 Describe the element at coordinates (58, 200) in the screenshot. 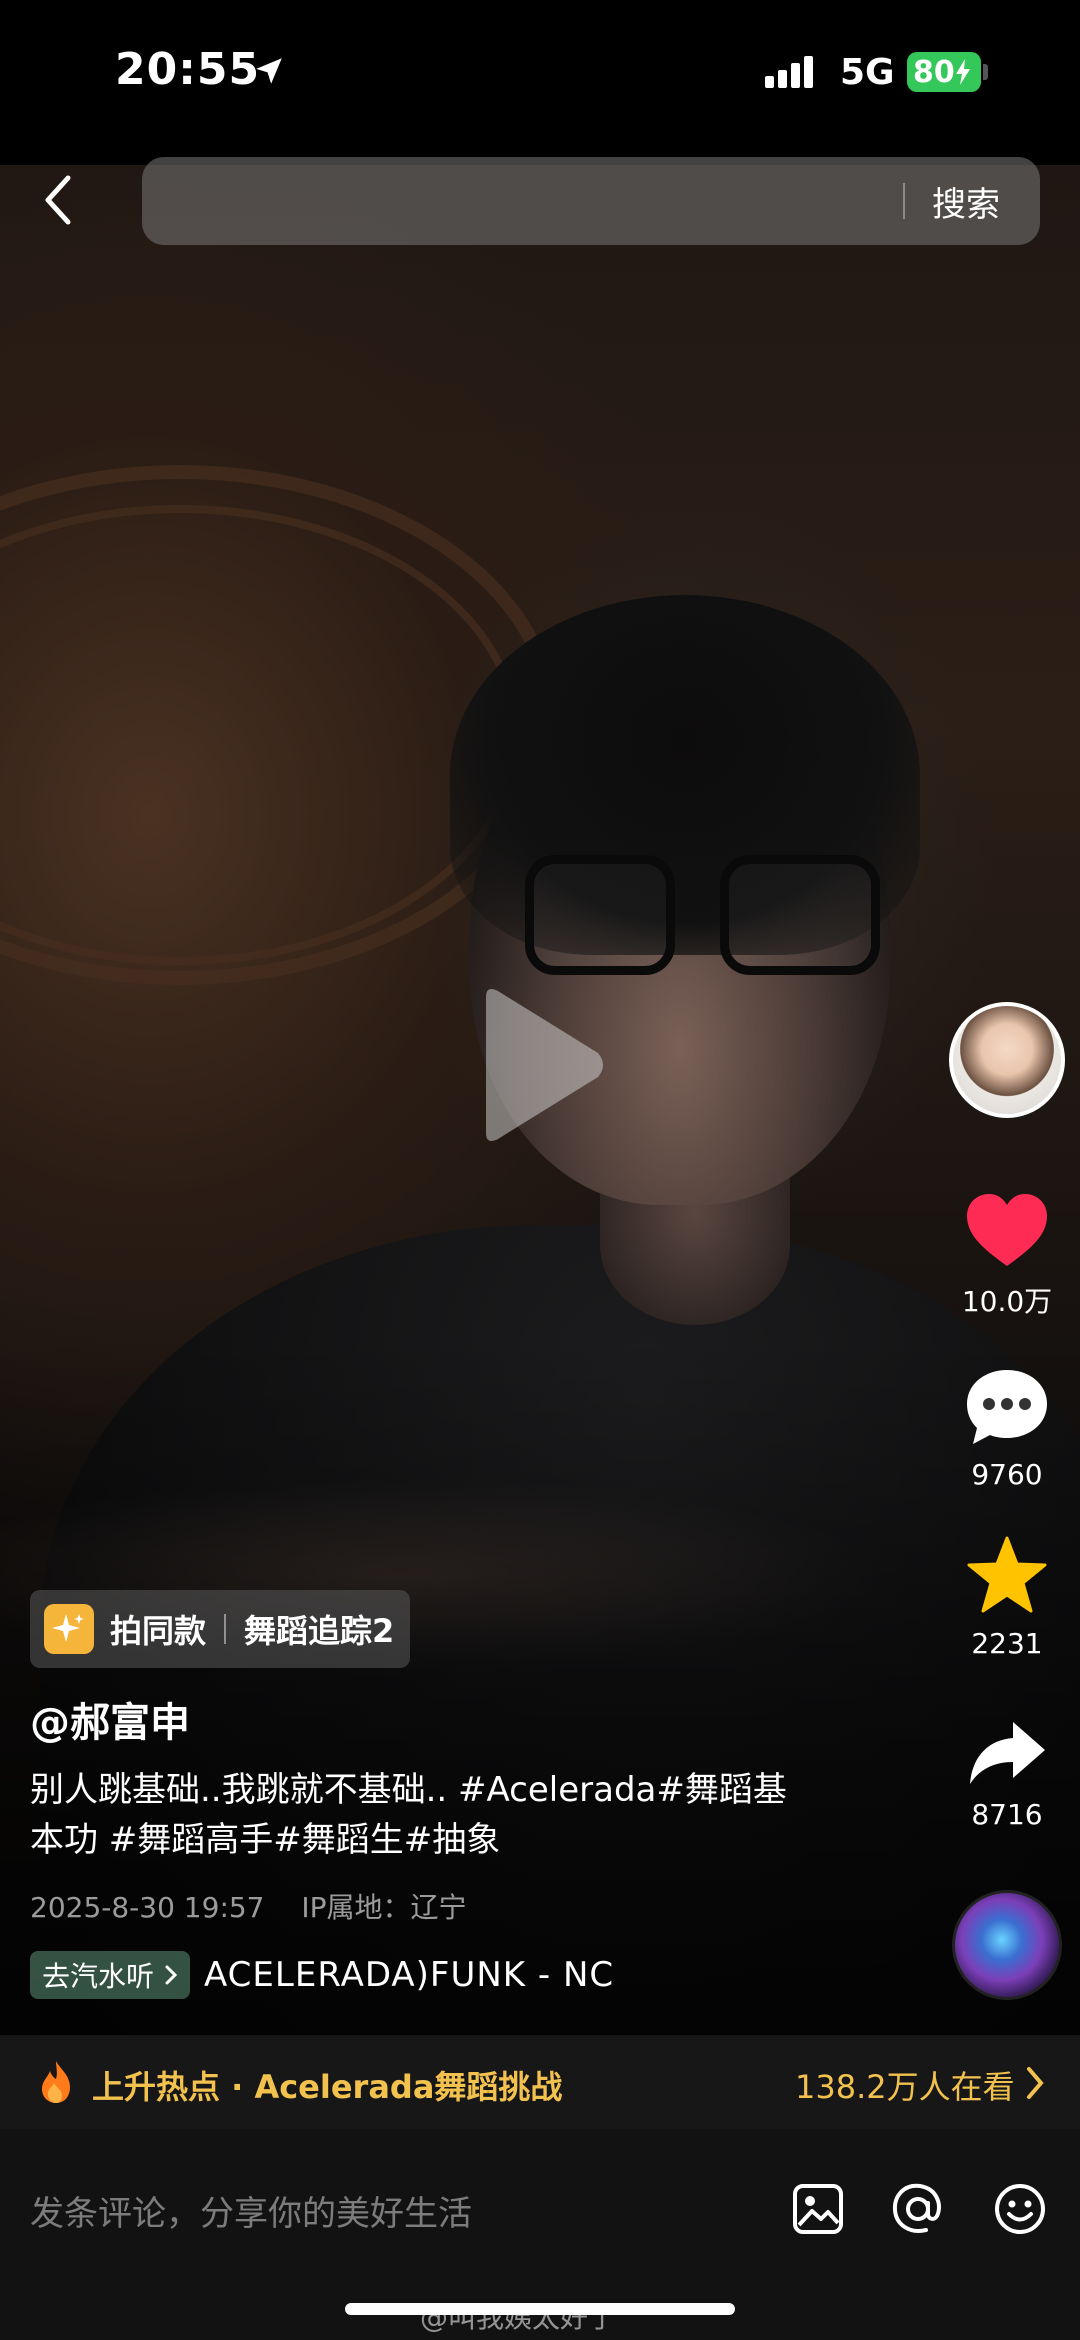

I see `back-chevron-icon` at that location.